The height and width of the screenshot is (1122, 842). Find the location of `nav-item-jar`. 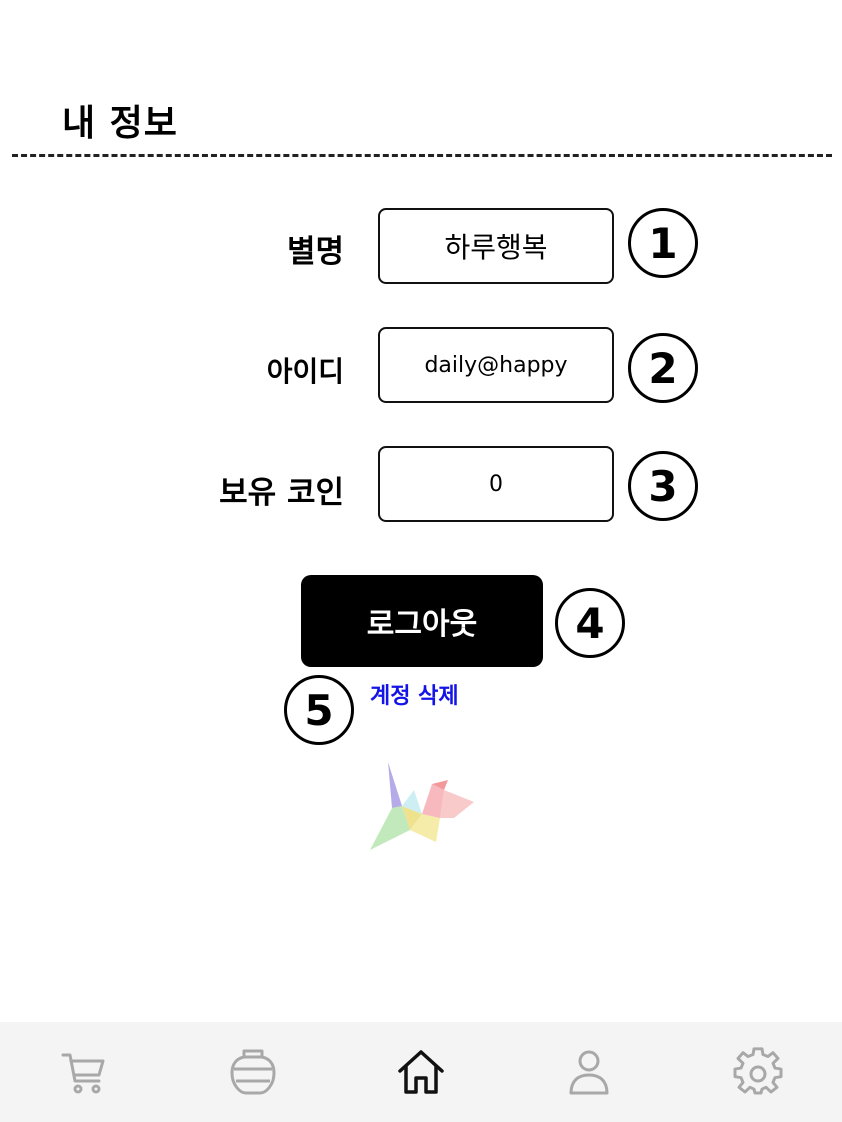

nav-item-jar is located at coordinates (253, 1072).